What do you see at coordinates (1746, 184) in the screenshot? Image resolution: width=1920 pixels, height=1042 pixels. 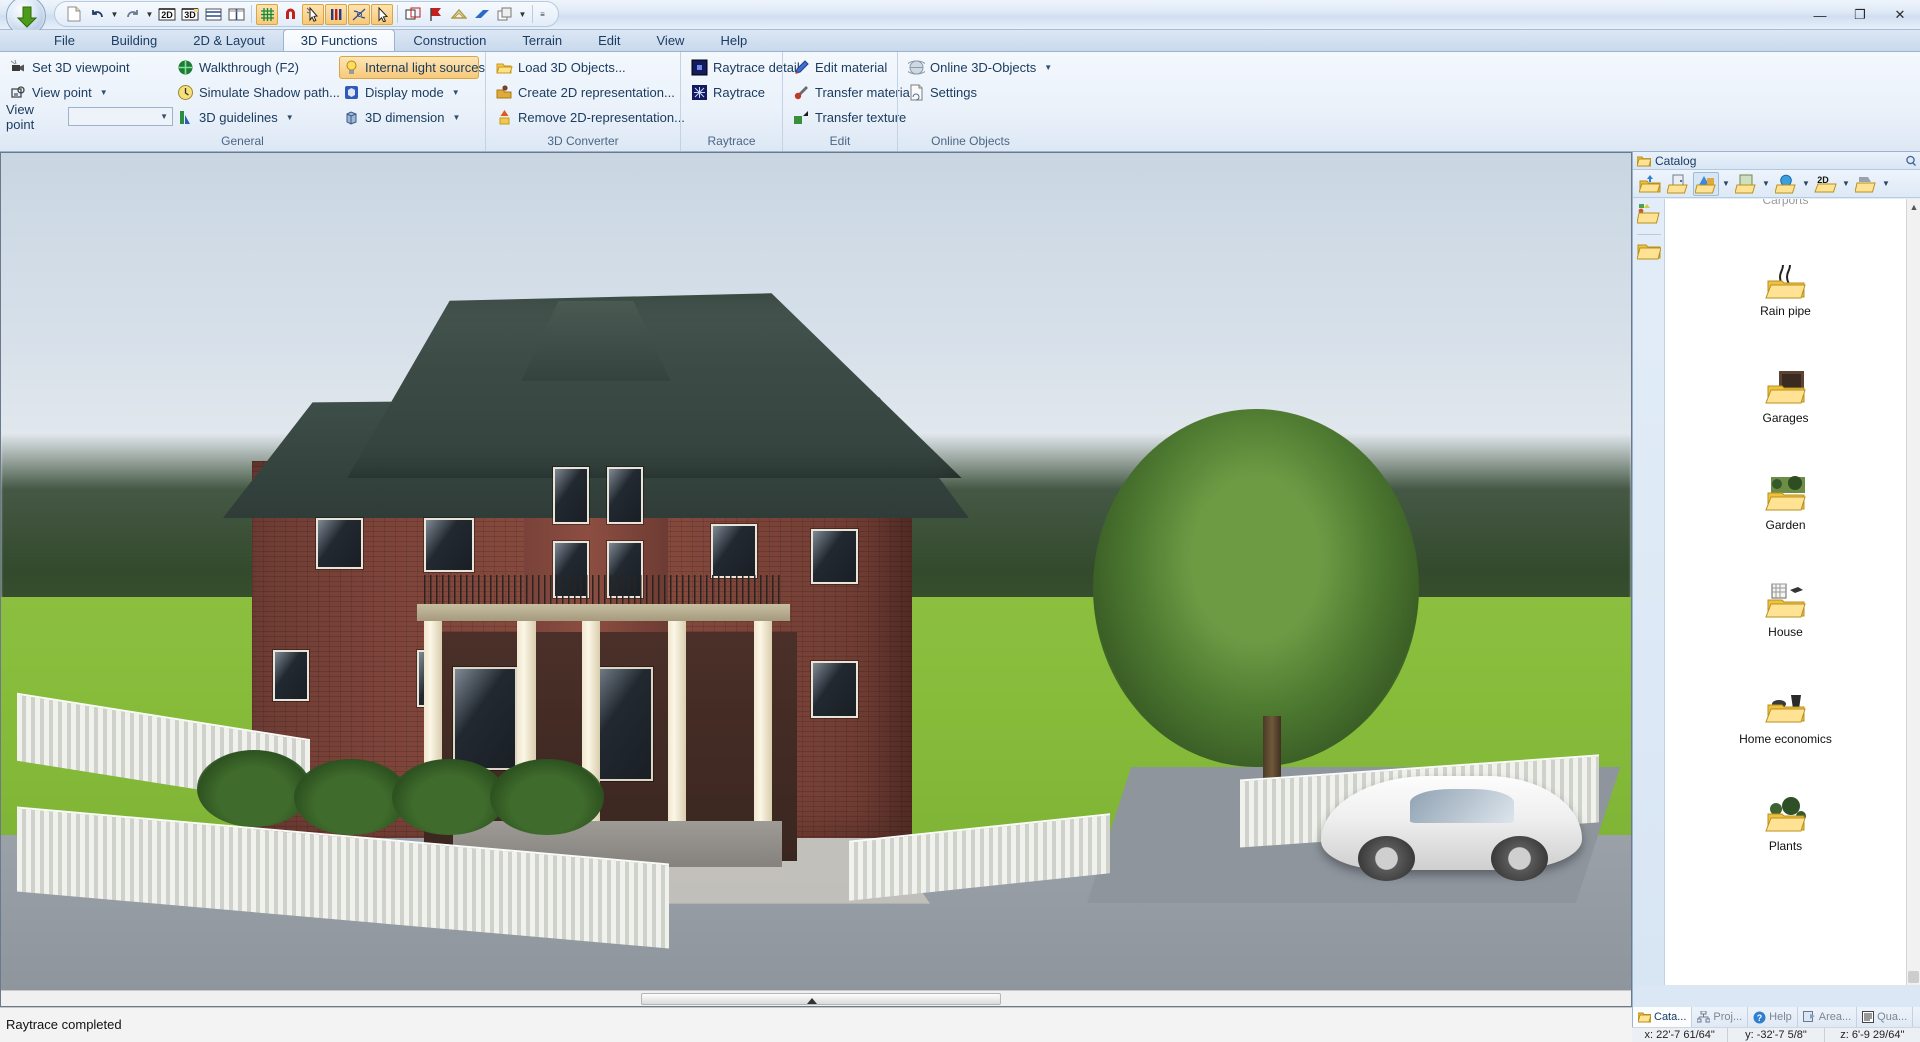 I see `catalog-textures-icon` at bounding box center [1746, 184].